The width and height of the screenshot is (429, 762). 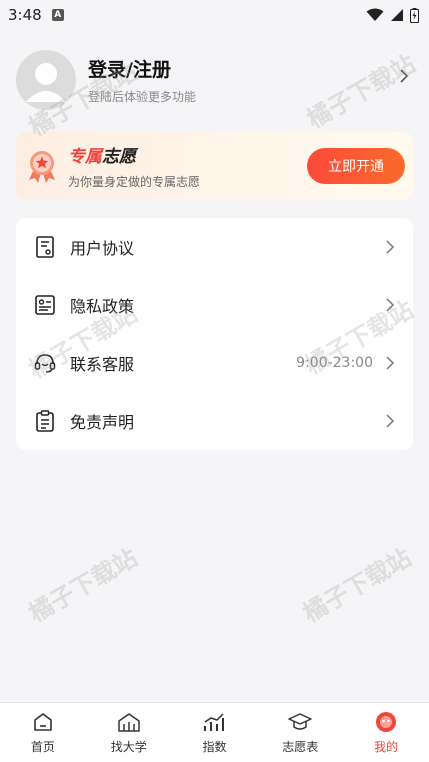 I want to click on tab-label: 志愿表, so click(x=300, y=747).